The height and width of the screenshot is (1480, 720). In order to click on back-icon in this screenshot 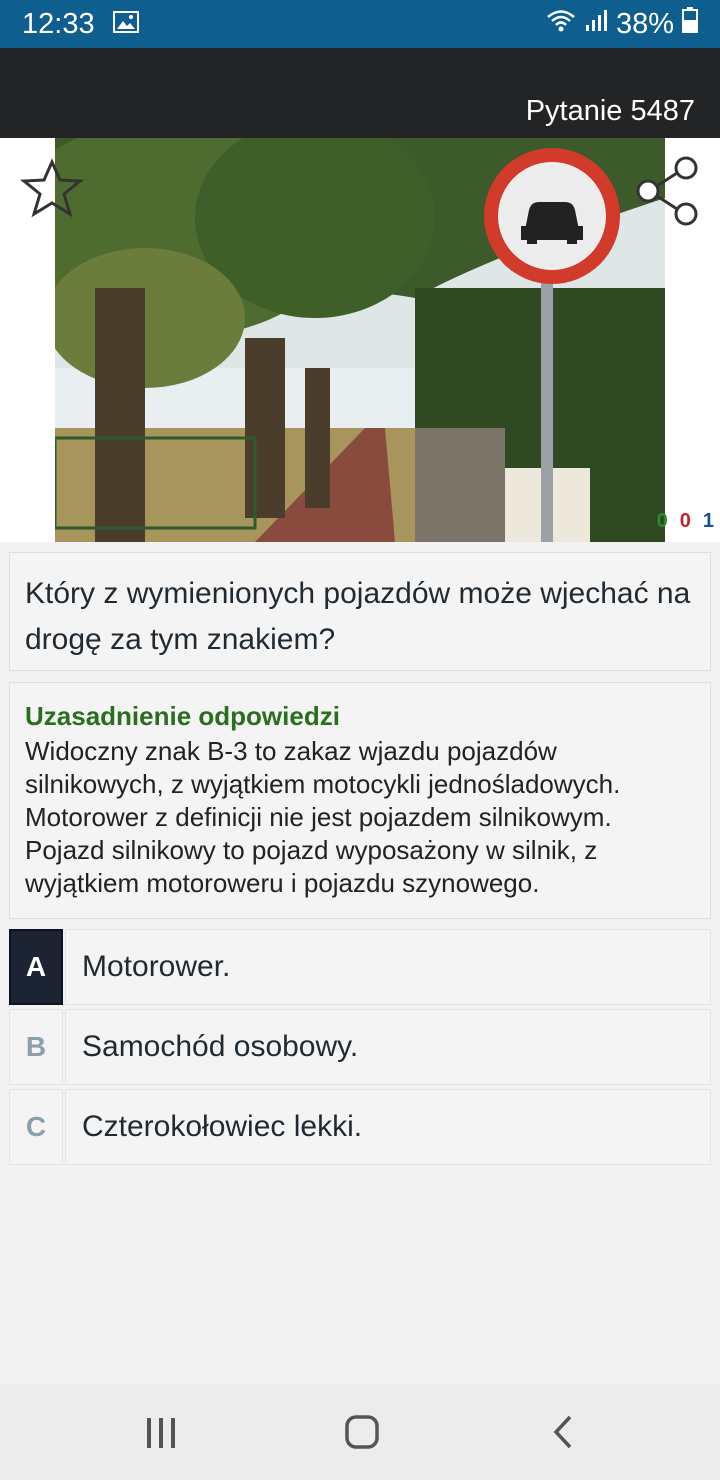, I will do `click(564, 1434)`.